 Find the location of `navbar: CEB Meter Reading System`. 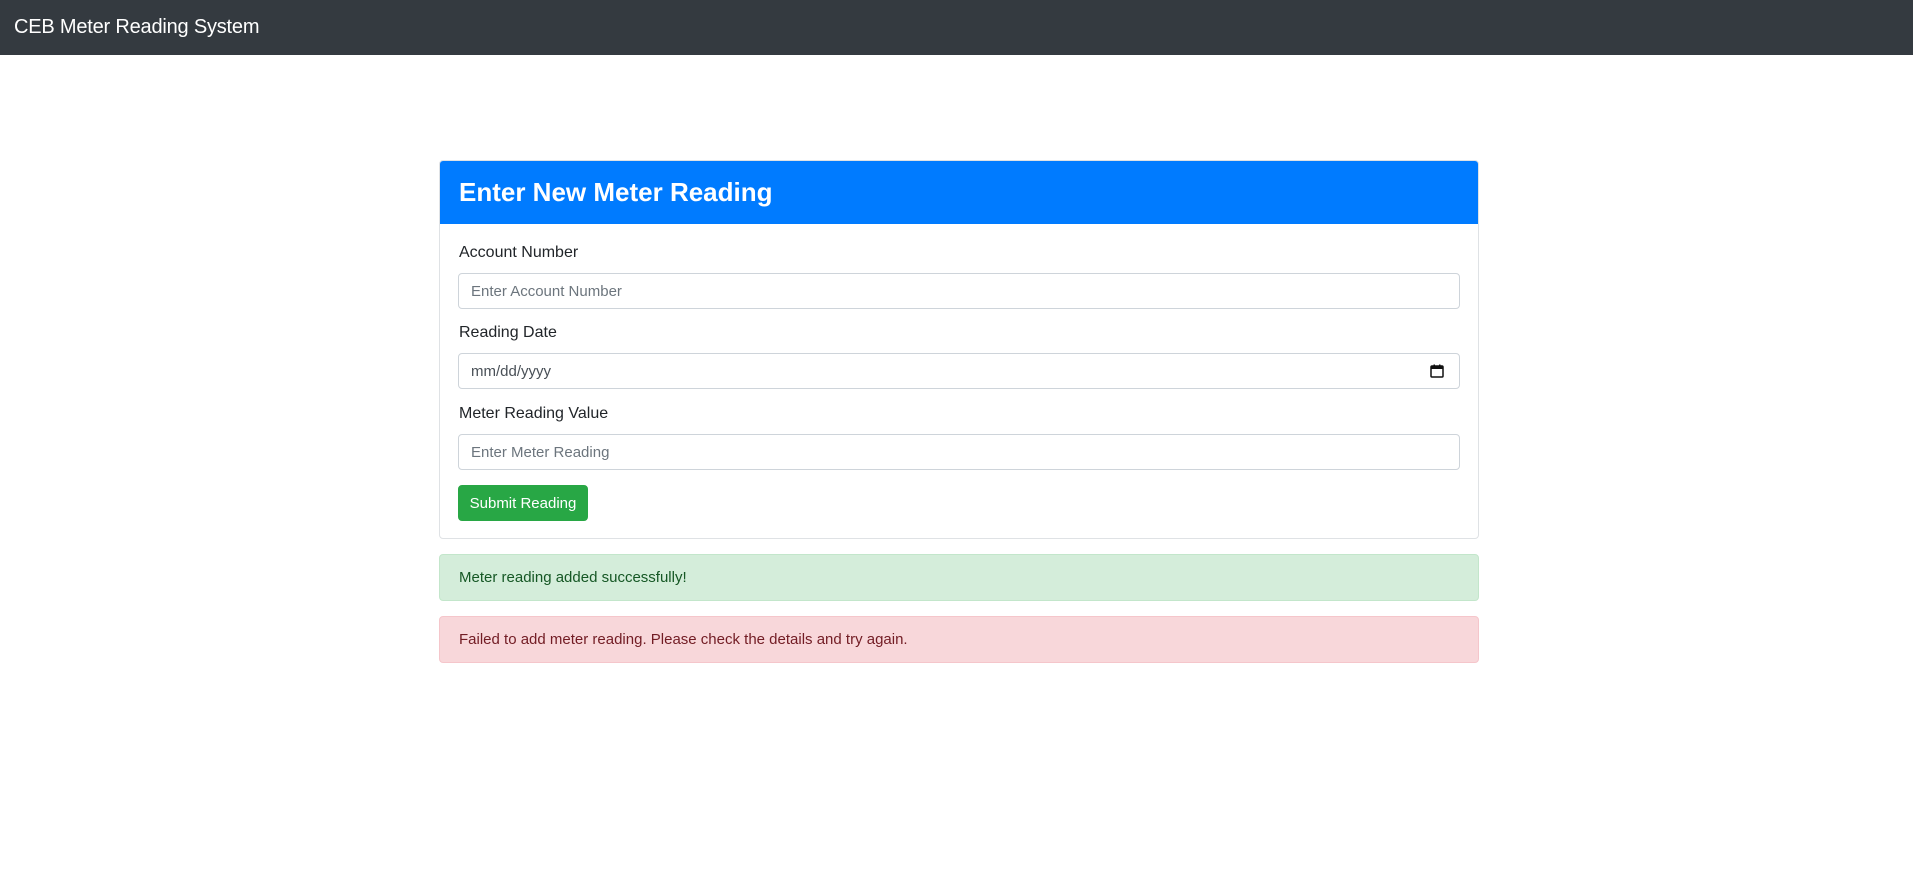

navbar: CEB Meter Reading System is located at coordinates (956, 27).